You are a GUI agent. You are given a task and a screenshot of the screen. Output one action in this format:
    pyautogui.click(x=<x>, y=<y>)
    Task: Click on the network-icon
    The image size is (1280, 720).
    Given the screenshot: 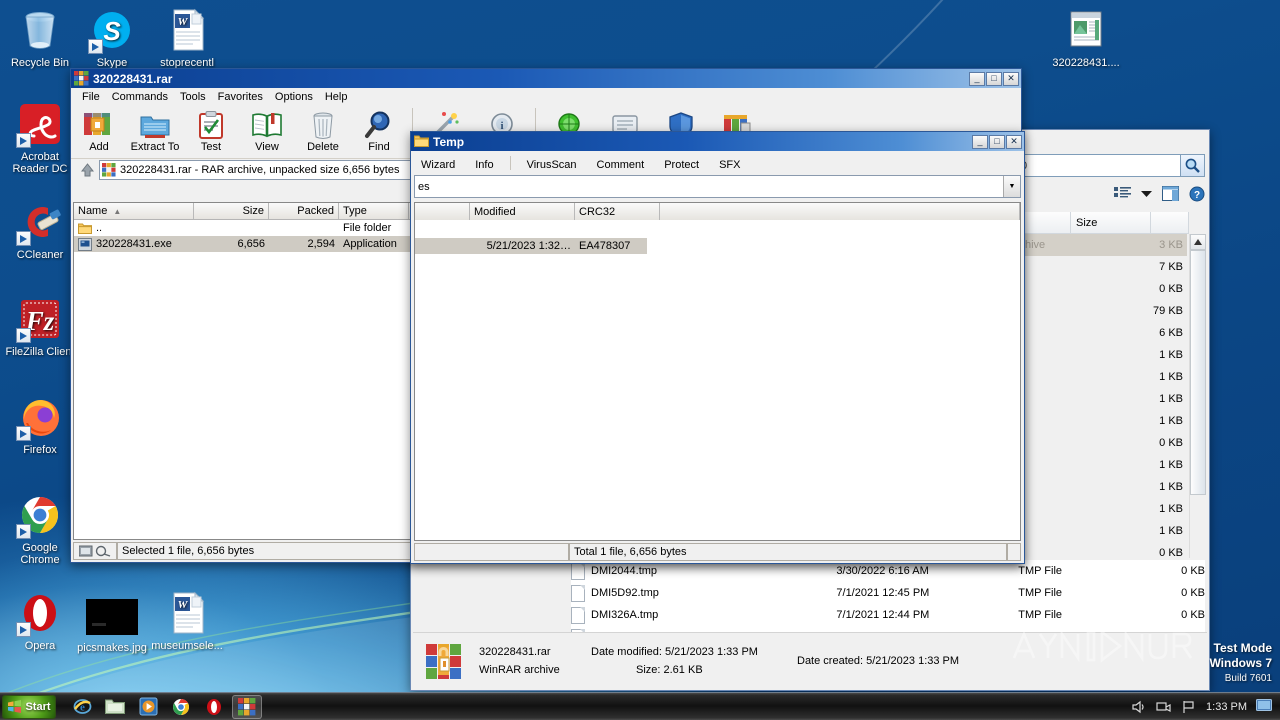 What is the action you would take?
    pyautogui.click(x=1164, y=707)
    